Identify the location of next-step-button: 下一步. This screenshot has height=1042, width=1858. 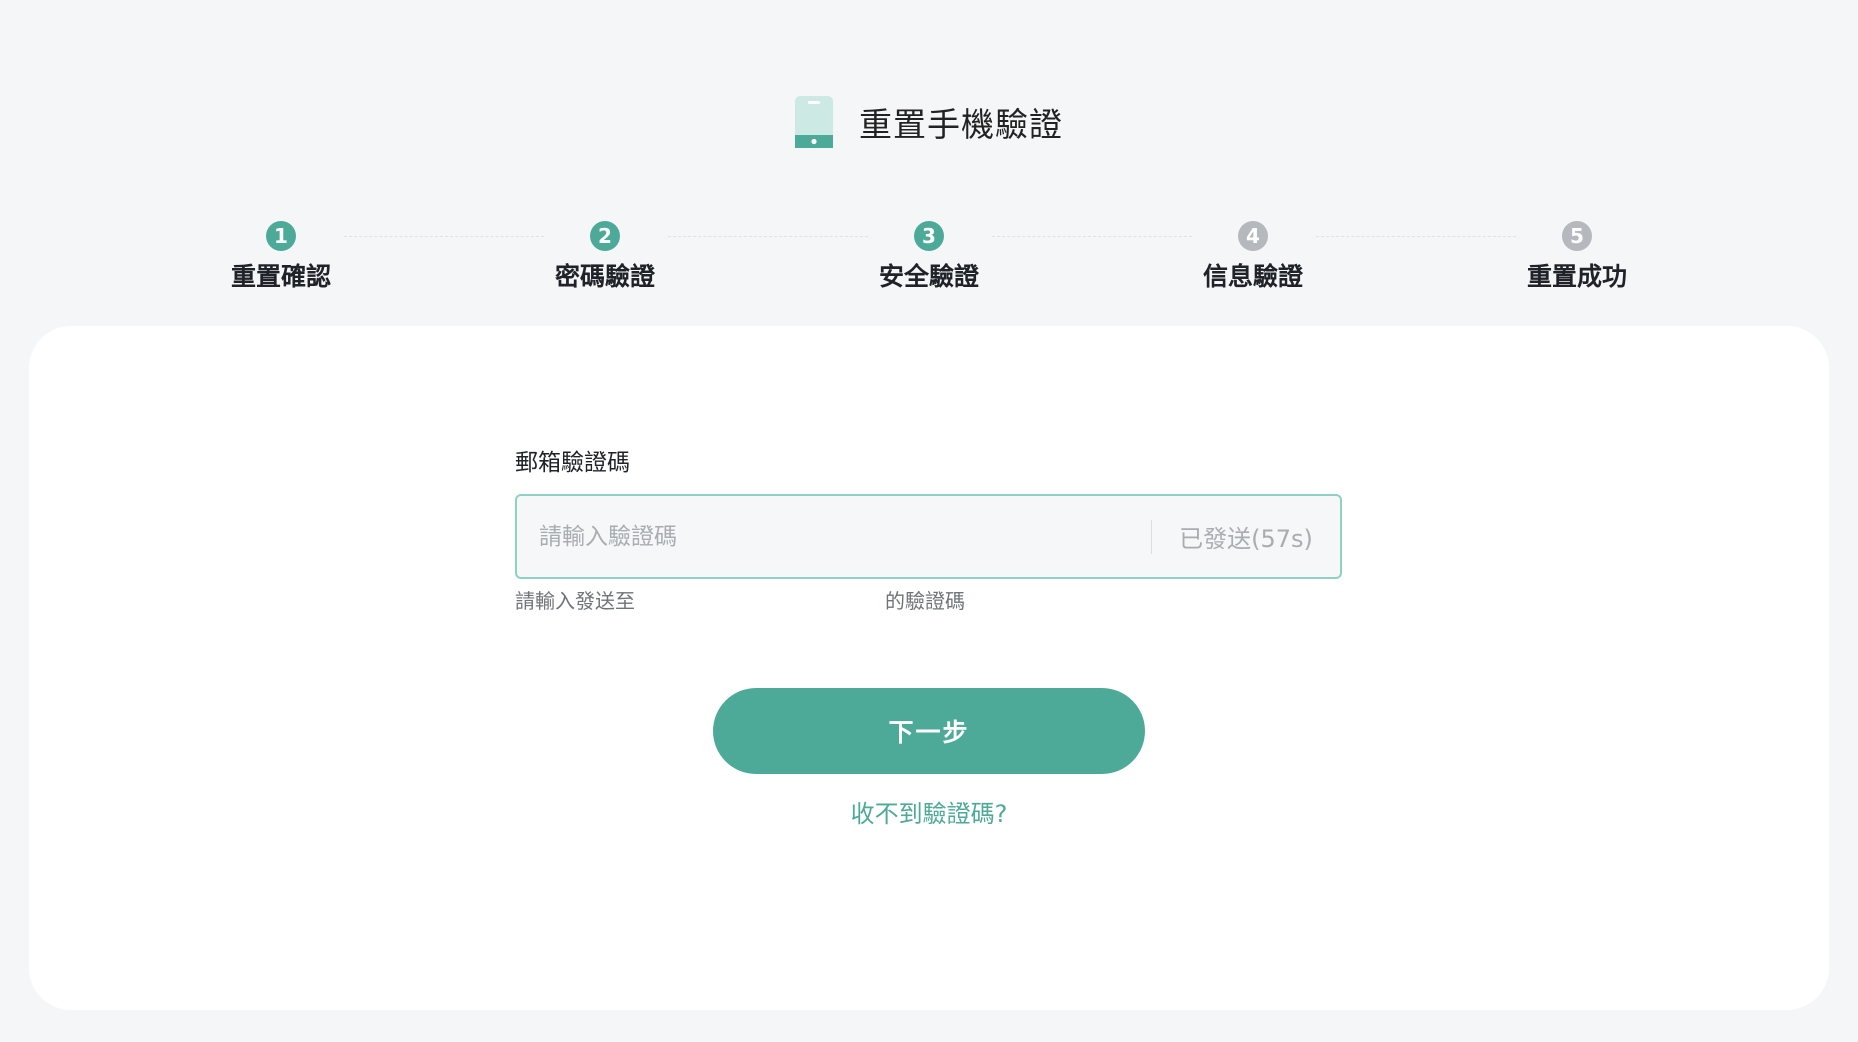
(929, 731).